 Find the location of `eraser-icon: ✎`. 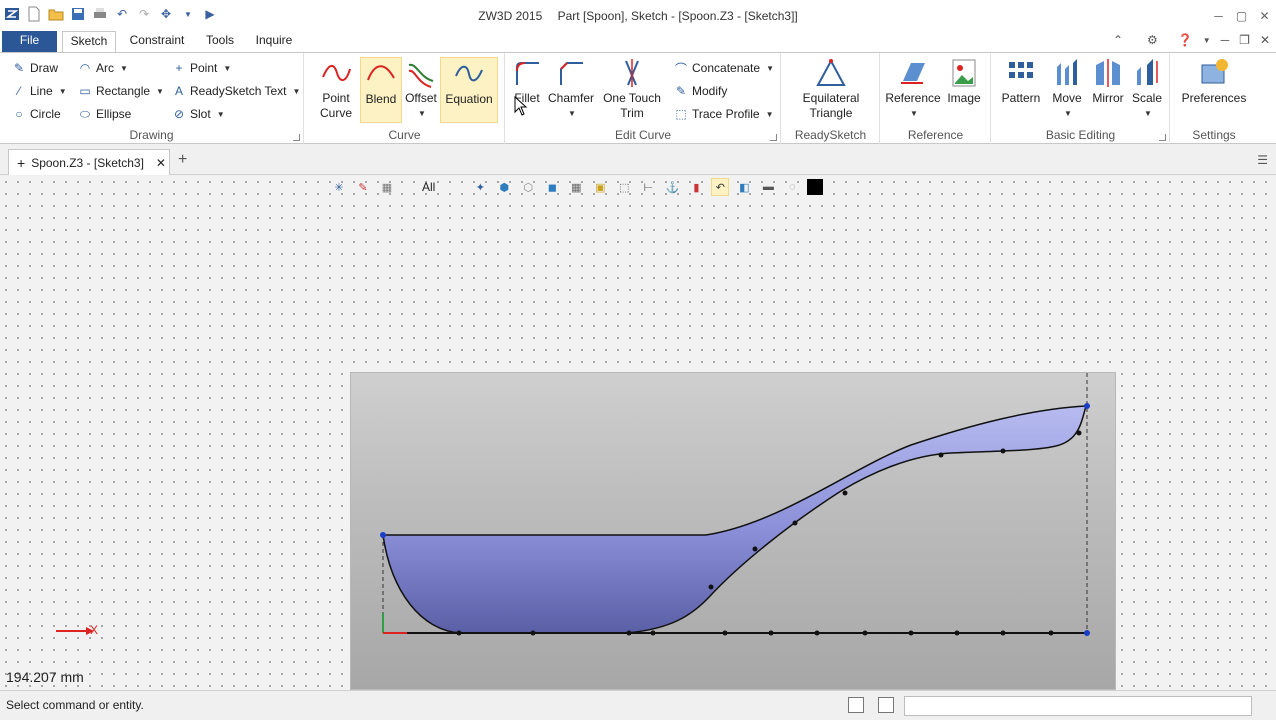

eraser-icon: ✎ is located at coordinates (363, 187).